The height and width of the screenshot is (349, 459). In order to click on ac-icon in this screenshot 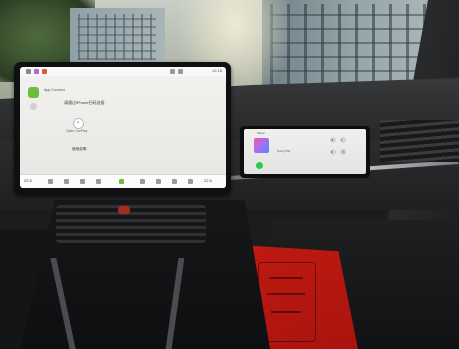, I will do `click(82, 181)`.